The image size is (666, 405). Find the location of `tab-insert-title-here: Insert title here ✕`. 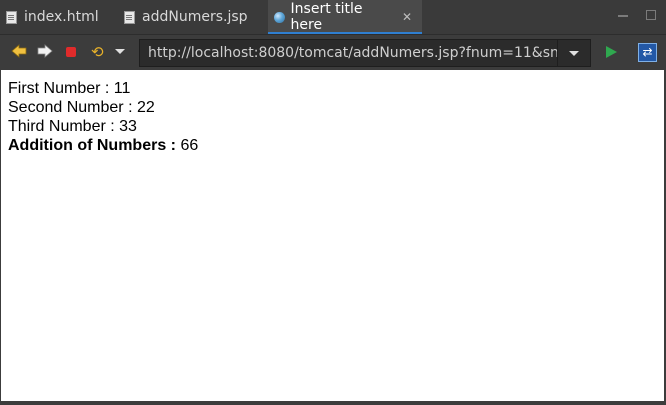

tab-insert-title-here: Insert title here ✕ is located at coordinates (345, 17).